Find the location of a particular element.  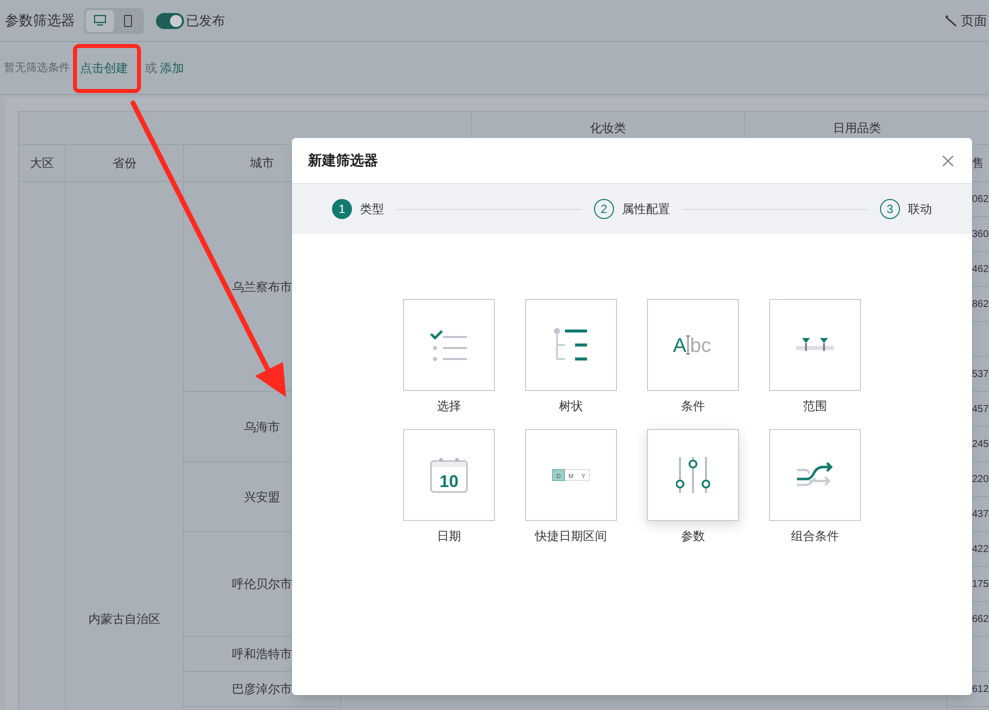

step-label: 类型 is located at coordinates (372, 209).